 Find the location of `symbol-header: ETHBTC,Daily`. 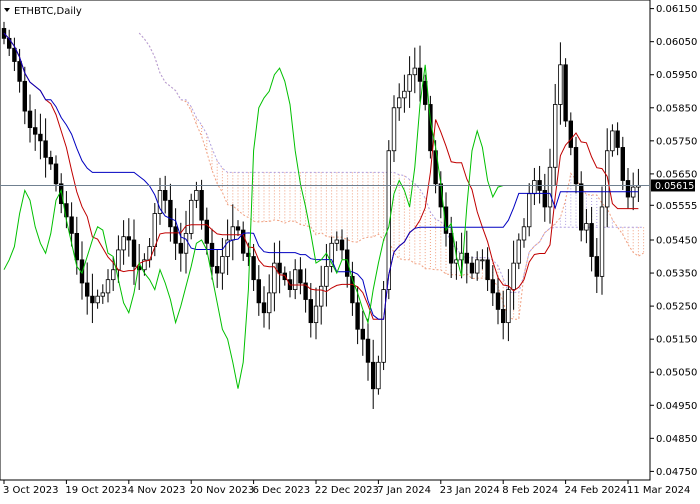

symbol-header: ETHBTC,Daily is located at coordinates (43, 11).